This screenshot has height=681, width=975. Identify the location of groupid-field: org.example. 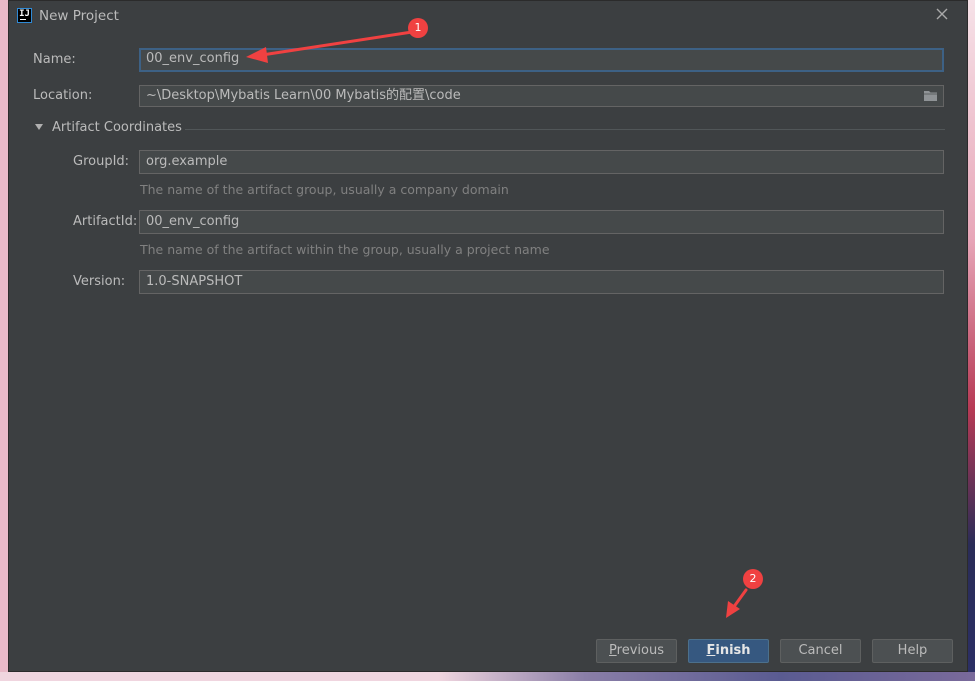
(541, 162).